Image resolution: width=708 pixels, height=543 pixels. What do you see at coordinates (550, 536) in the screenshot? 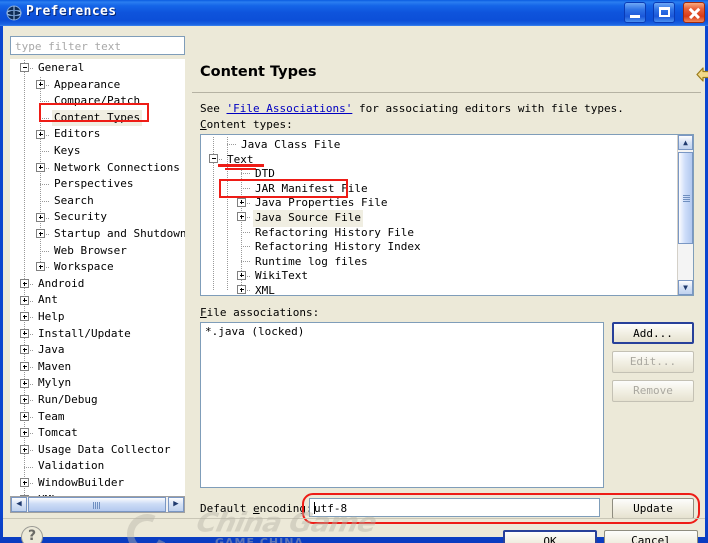
I see `ok-button: OK` at bounding box center [550, 536].